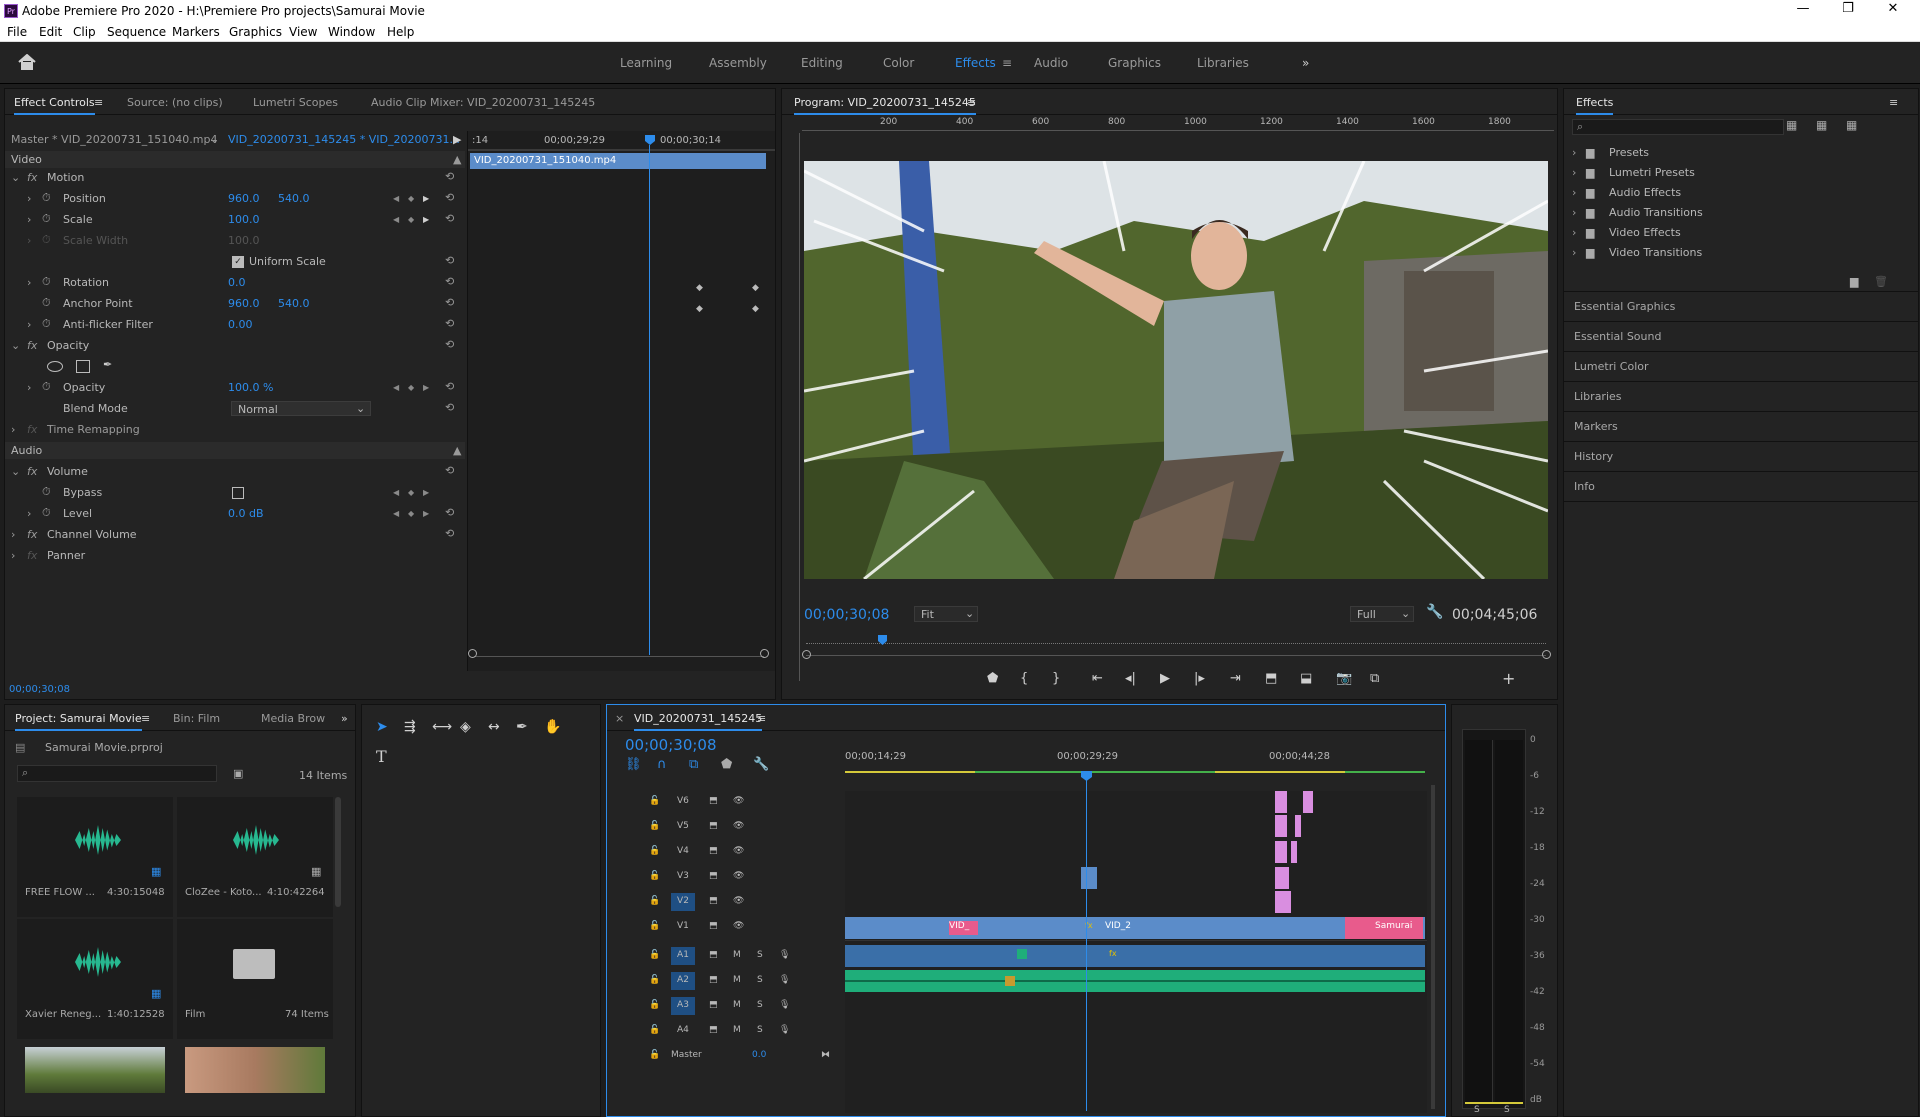  What do you see at coordinates (1089, 878) in the screenshot?
I see `v3-clip` at bounding box center [1089, 878].